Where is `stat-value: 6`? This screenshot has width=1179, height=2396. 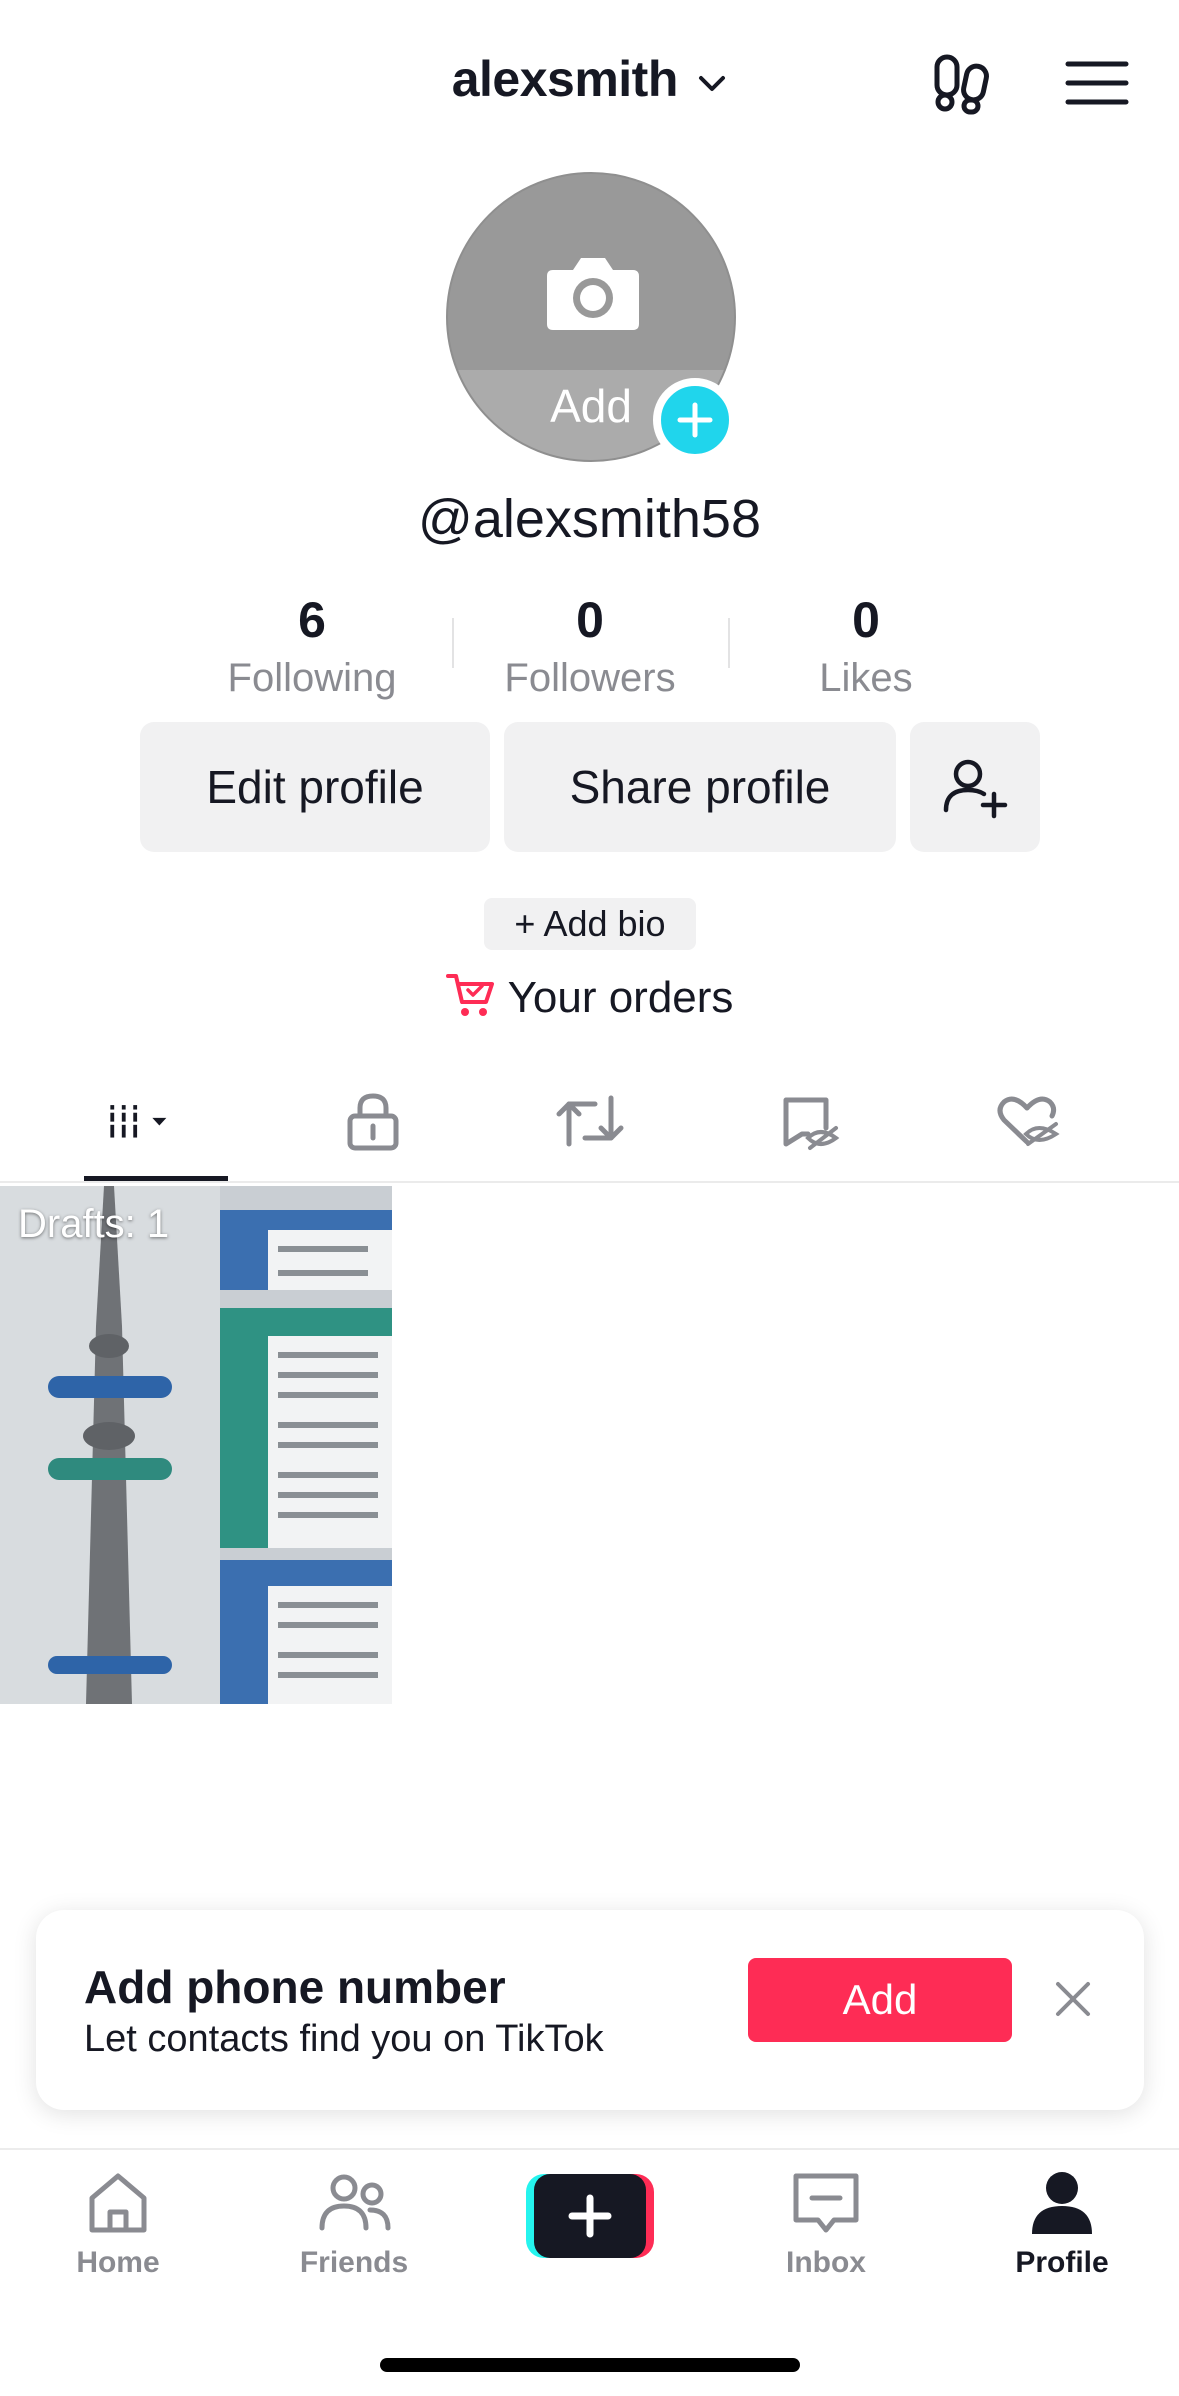 stat-value: 6 is located at coordinates (312, 620).